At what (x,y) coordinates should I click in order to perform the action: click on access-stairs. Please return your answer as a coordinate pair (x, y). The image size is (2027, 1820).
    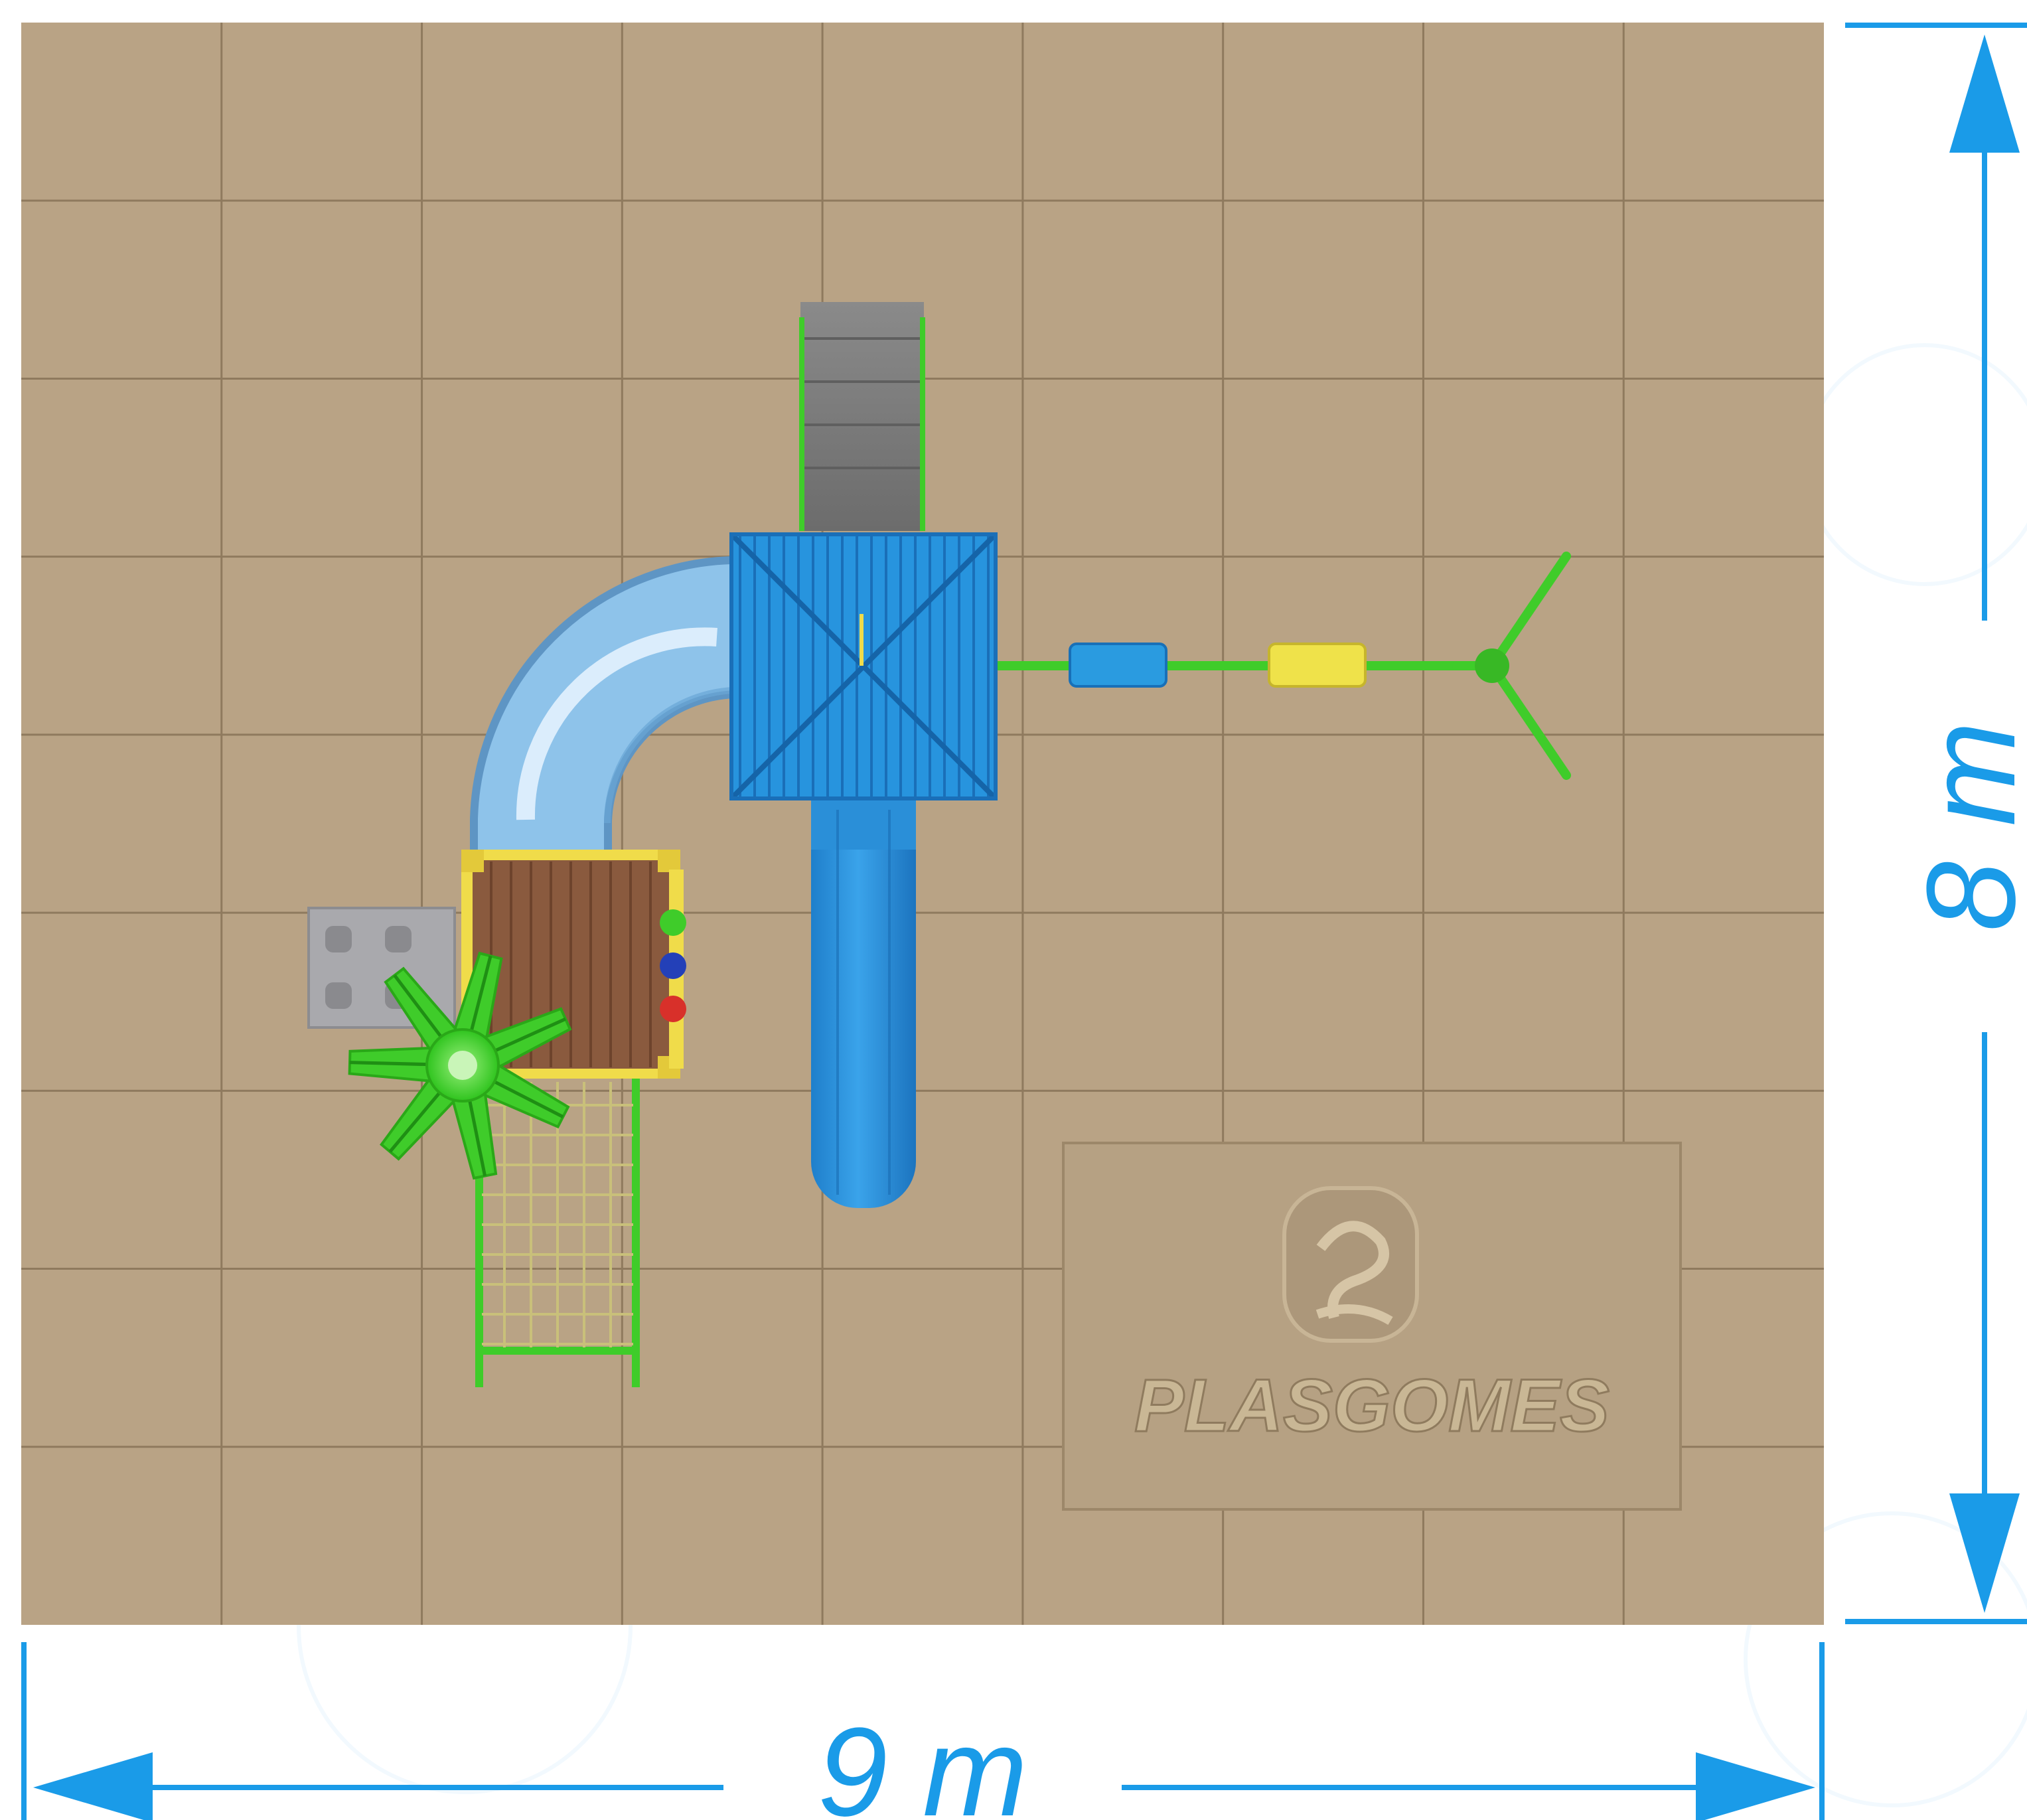
    Looking at the image, I should click on (862, 416).